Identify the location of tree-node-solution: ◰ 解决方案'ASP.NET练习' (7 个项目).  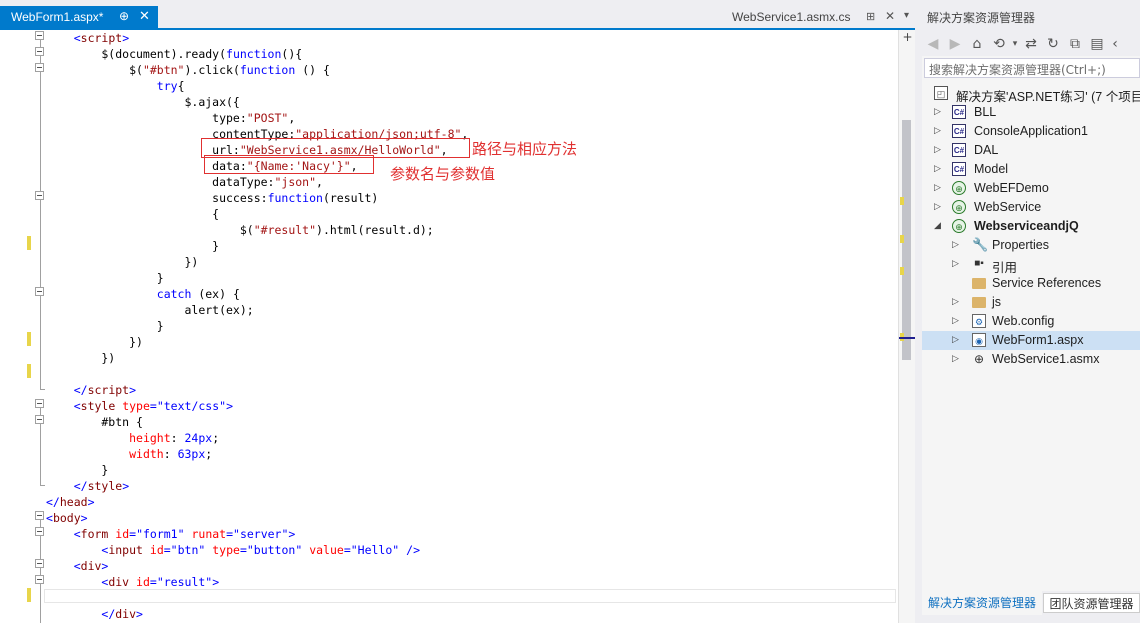
(1031, 94).